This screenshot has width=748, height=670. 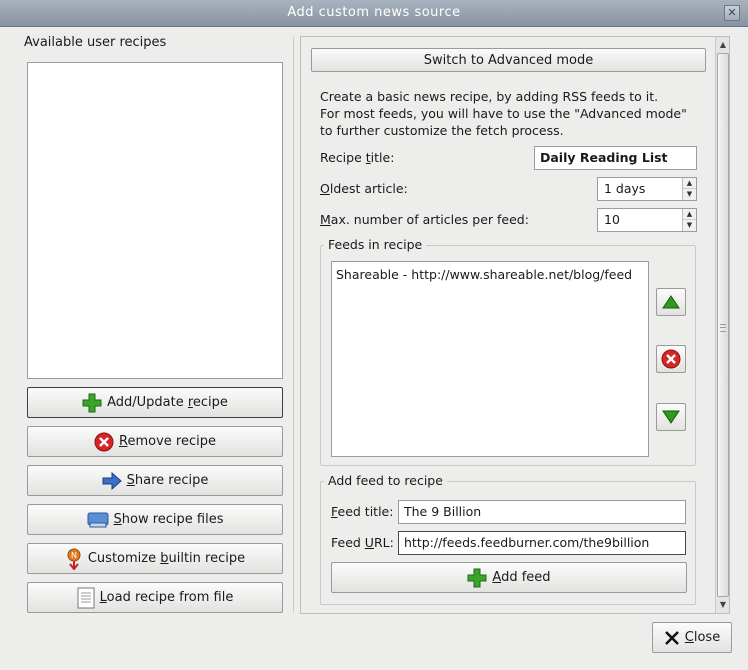 I want to click on close-button: Close, so click(x=692, y=637).